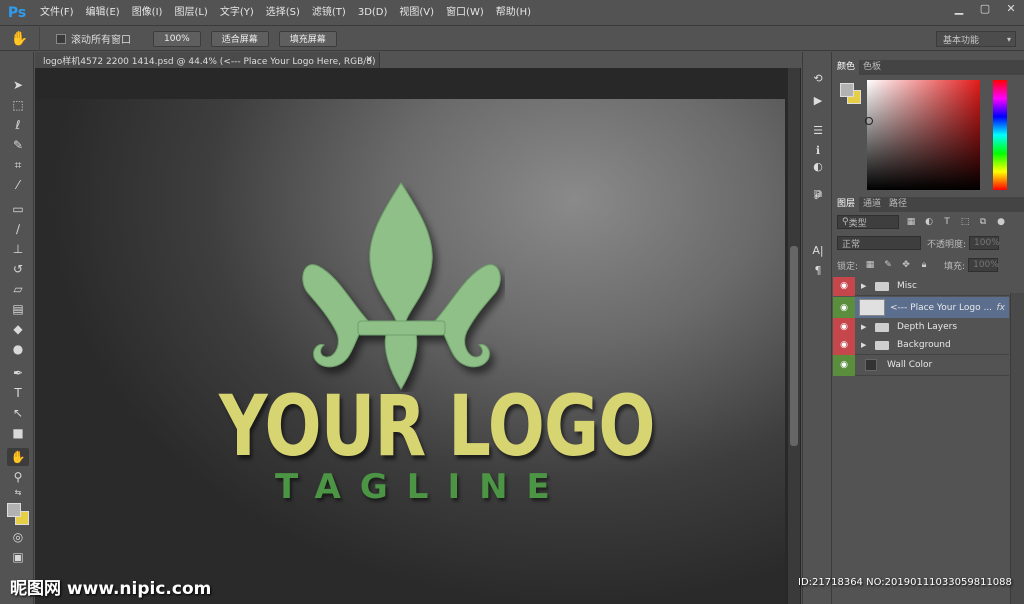 Image resolution: width=1024 pixels, height=604 pixels. I want to click on layer-effects-icon: fx, so click(1001, 308).